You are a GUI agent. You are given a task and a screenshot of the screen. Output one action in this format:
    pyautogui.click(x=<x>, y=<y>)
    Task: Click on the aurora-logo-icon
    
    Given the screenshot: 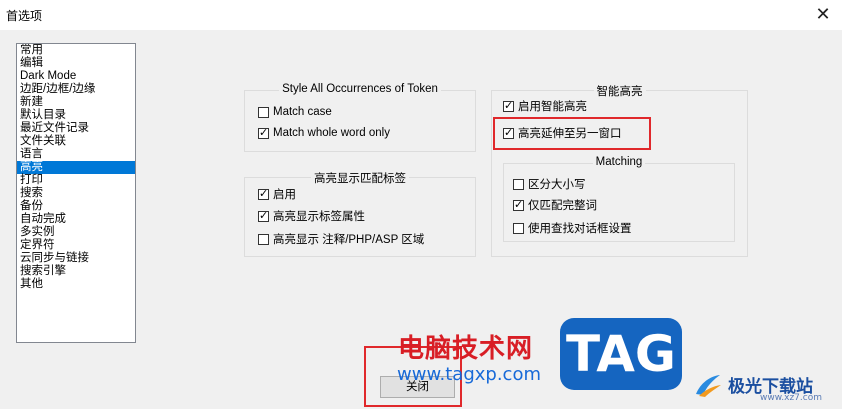 What is the action you would take?
    pyautogui.click(x=708, y=386)
    